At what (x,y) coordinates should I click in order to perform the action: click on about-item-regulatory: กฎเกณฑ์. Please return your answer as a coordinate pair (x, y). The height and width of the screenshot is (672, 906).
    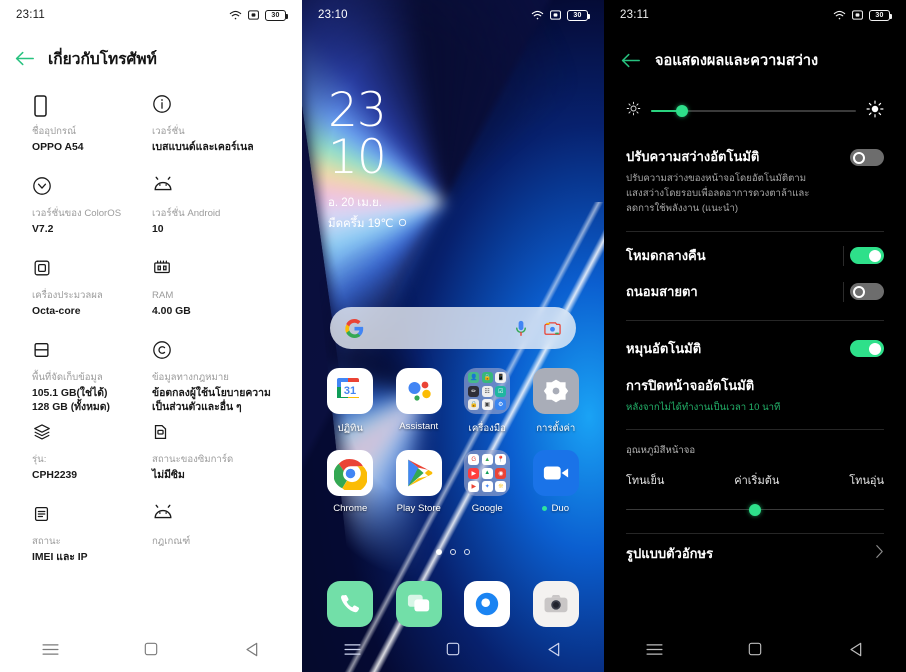
    Looking at the image, I should click on (212, 539).